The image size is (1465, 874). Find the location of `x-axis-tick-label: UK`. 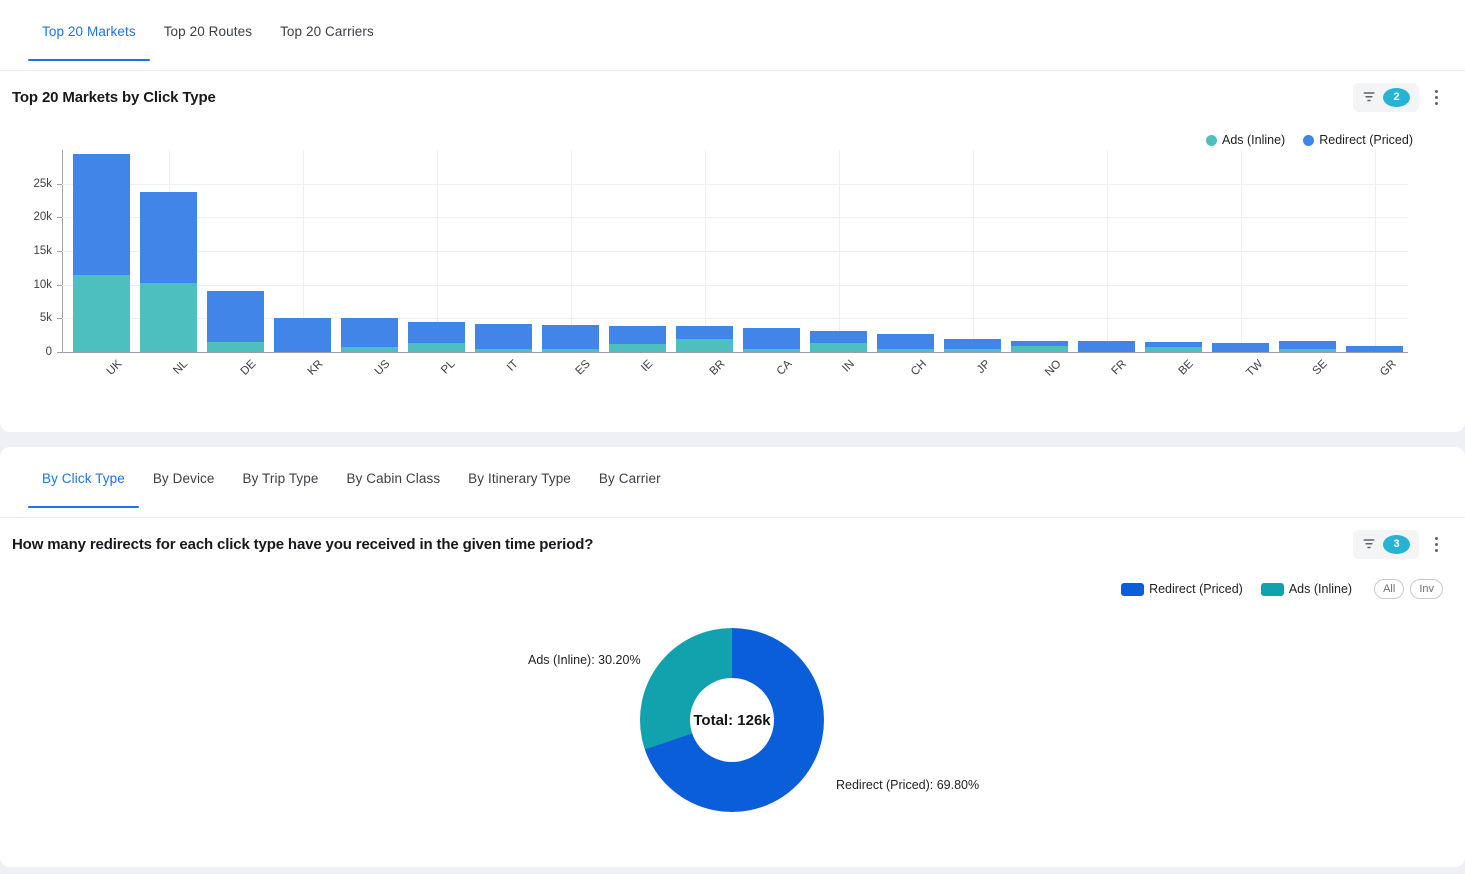

x-axis-tick-label: UK is located at coordinates (114, 368).